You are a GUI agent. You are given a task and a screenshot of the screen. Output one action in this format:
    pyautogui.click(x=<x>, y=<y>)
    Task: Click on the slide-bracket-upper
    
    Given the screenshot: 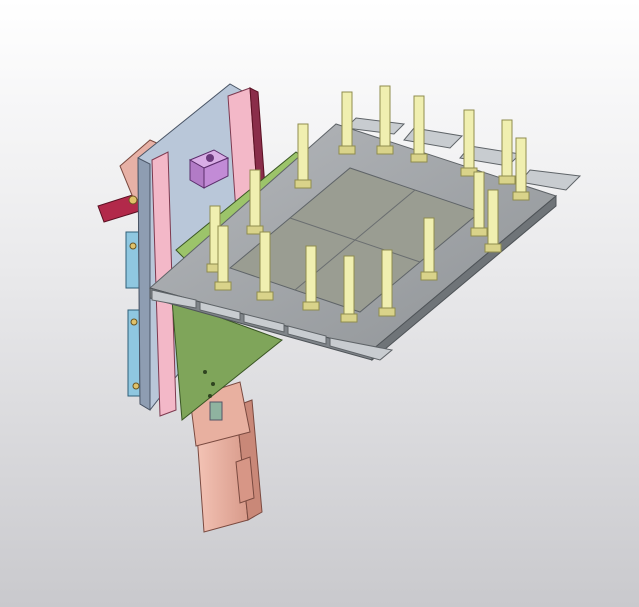 What is the action you would take?
    pyautogui.click(x=133, y=260)
    